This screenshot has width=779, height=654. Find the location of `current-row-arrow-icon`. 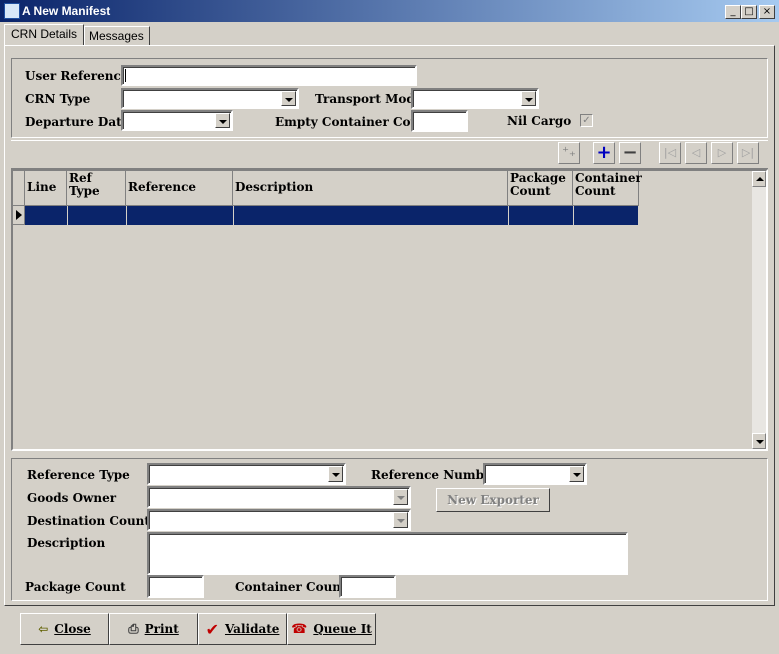

current-row-arrow-icon is located at coordinates (19, 215).